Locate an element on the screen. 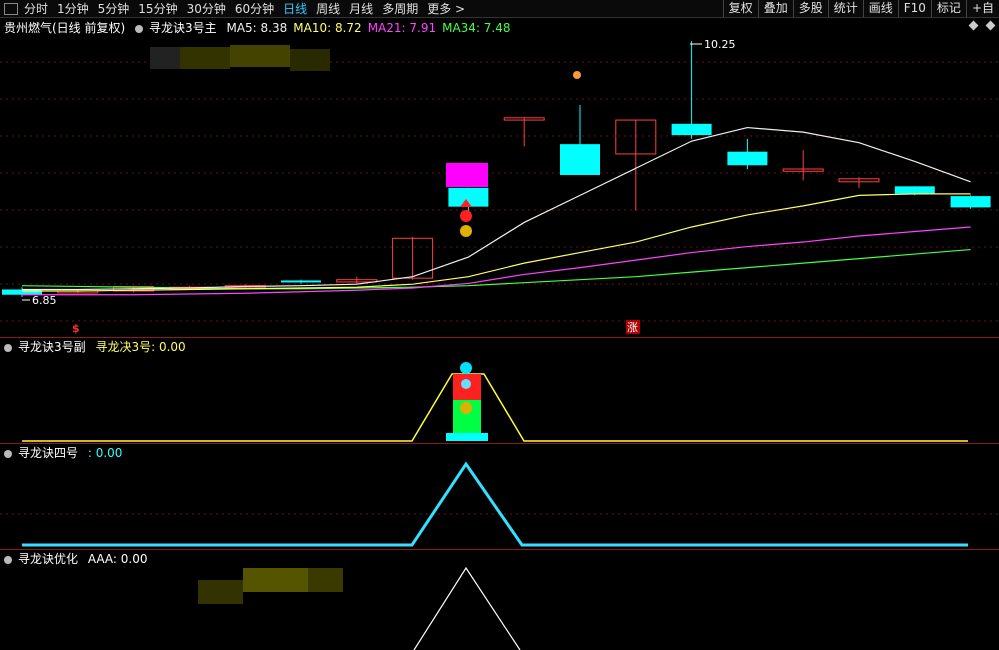 This screenshot has height=650, width=999. runner-icon is located at coordinates (577, 75).